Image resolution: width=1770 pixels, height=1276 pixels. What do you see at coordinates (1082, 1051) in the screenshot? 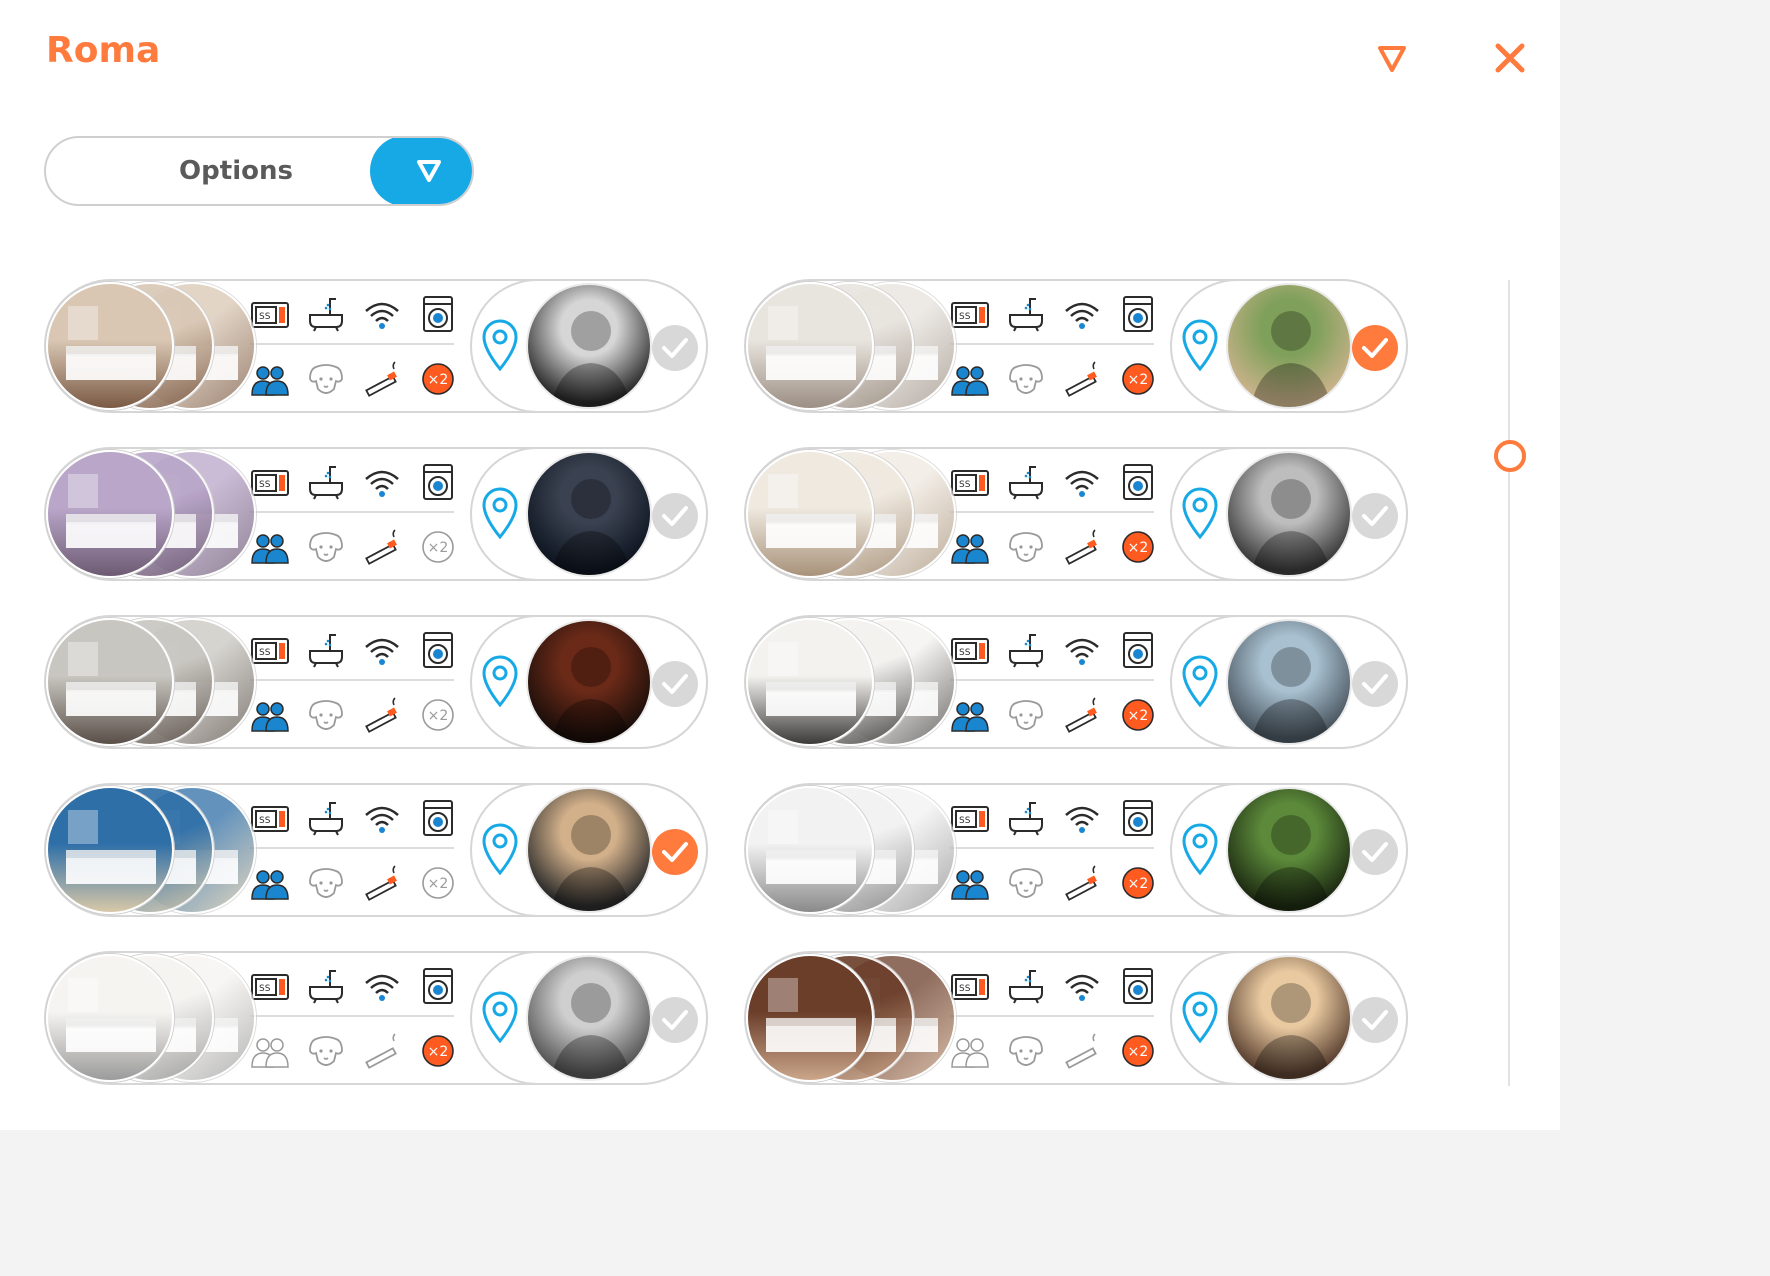
I see `smoking-icon` at bounding box center [1082, 1051].